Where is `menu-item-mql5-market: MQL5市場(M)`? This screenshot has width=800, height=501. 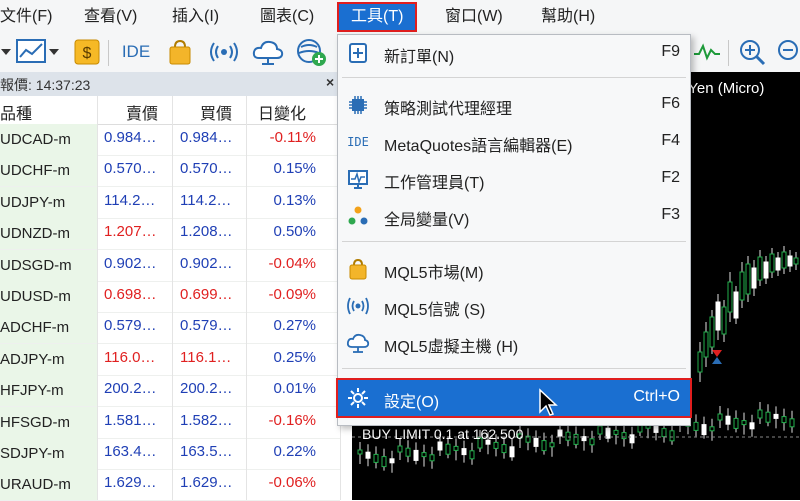 menu-item-mql5-market: MQL5市場(M) is located at coordinates (514, 269).